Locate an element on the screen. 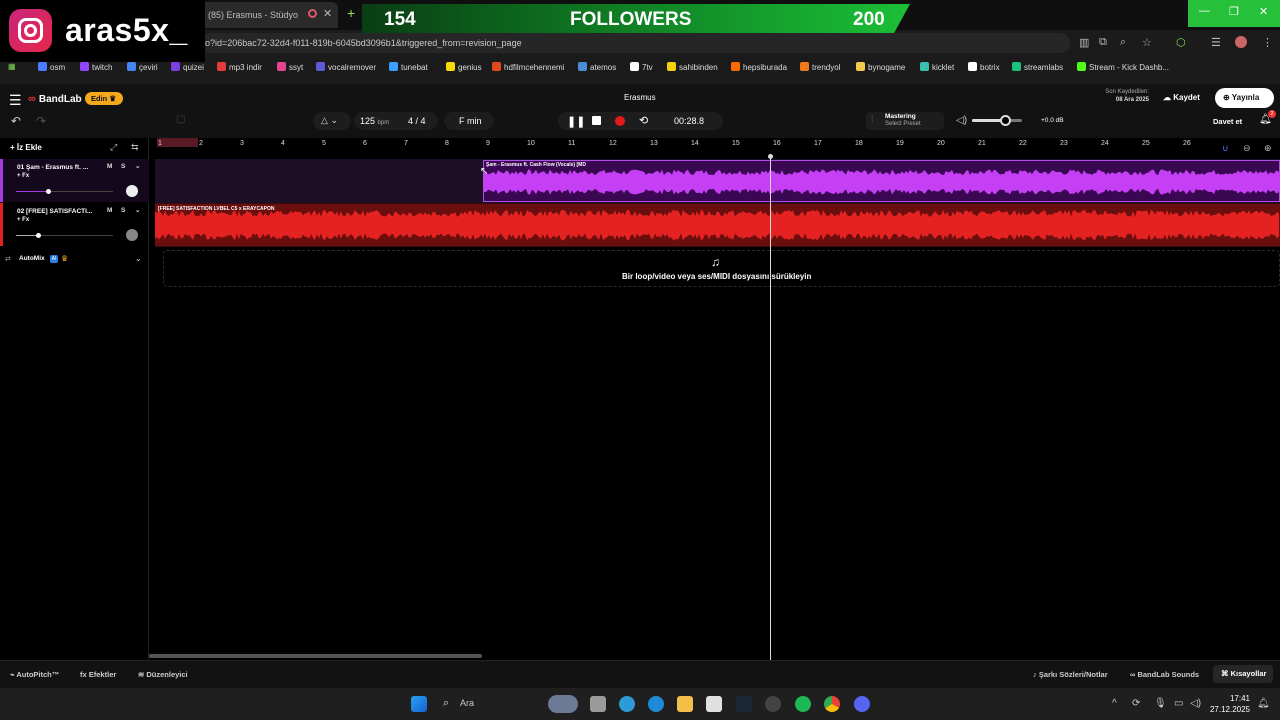 The height and width of the screenshot is (720, 1280). lyrics-button: ♪ Şarkı Sözleri/Notlar is located at coordinates (1070, 674).